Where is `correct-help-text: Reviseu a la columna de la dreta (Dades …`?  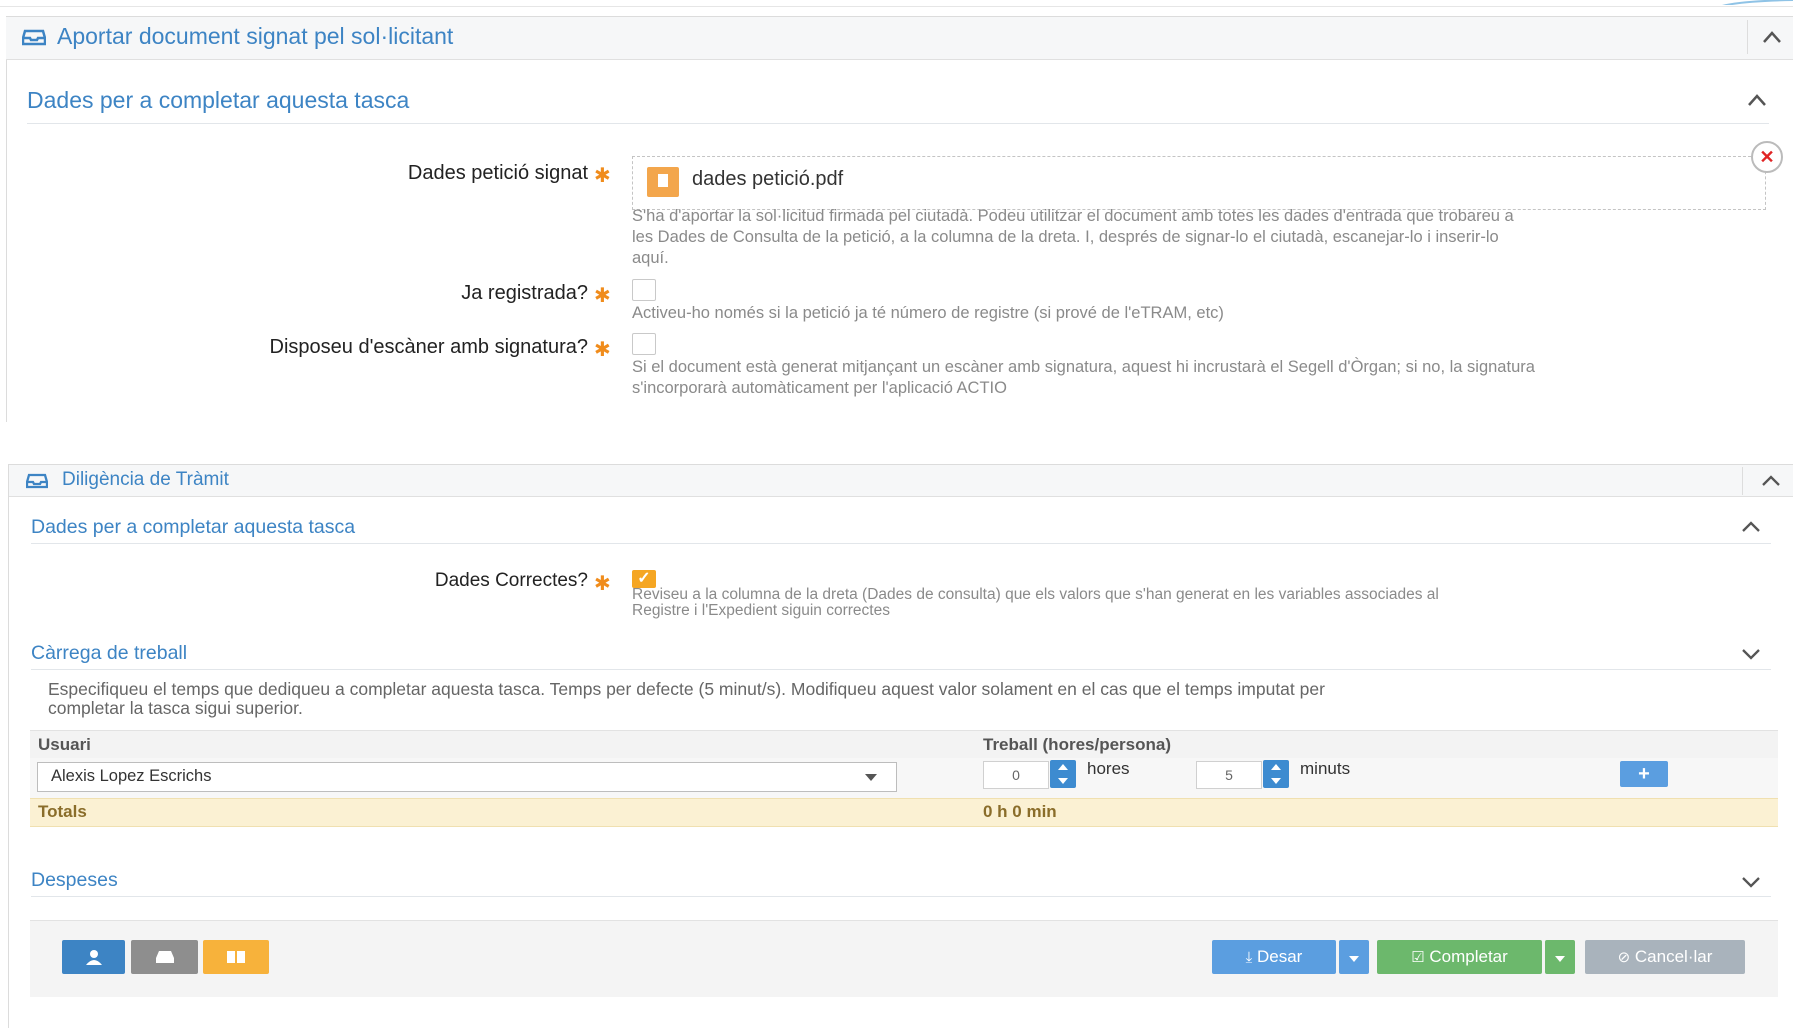 correct-help-text: Reviseu a la columna de la dreta (Dades … is located at coordinates (1202, 603).